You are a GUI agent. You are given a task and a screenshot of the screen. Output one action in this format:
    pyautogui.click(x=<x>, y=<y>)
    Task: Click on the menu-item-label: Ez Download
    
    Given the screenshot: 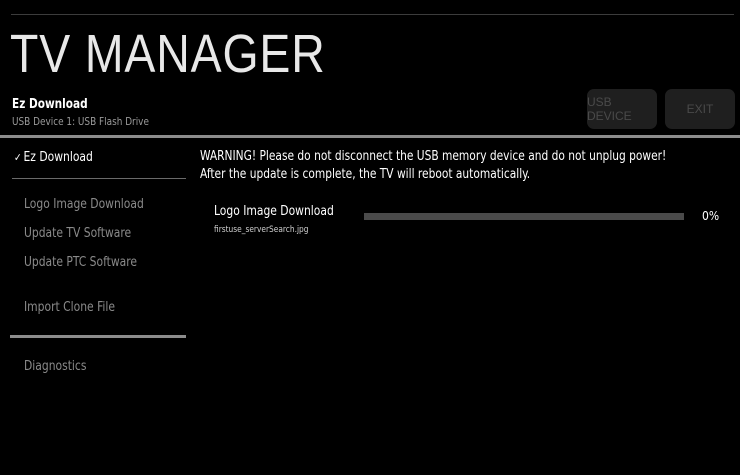 What is the action you would take?
    pyautogui.click(x=58, y=157)
    